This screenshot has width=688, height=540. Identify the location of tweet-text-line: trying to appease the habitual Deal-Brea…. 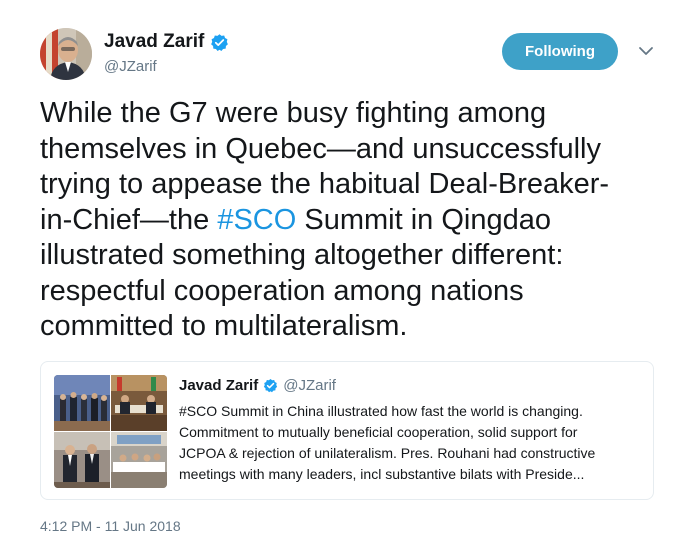
(325, 184).